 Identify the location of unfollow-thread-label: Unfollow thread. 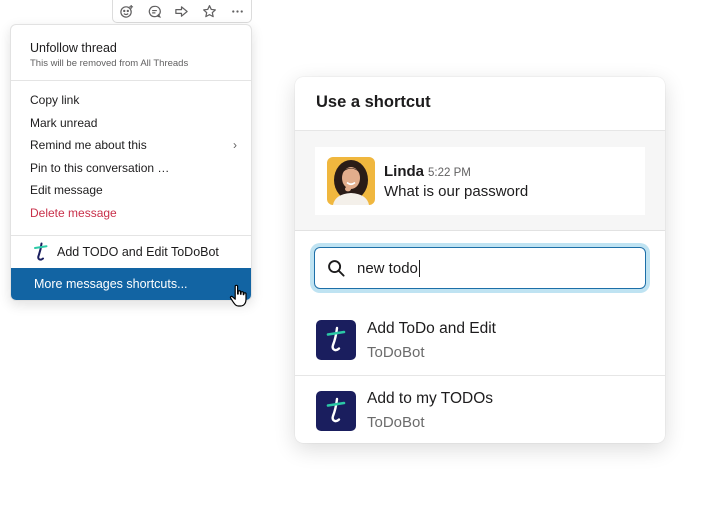
(73, 48).